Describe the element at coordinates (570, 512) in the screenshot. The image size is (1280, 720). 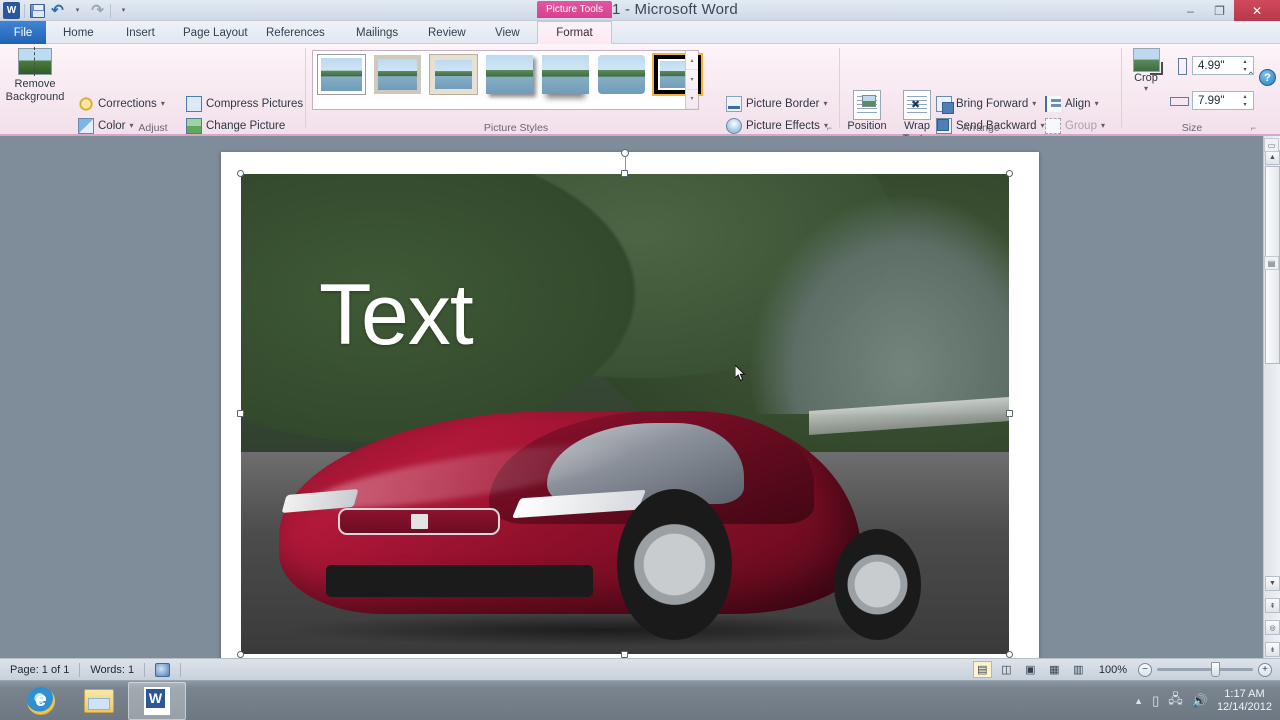
I see `car-body` at that location.